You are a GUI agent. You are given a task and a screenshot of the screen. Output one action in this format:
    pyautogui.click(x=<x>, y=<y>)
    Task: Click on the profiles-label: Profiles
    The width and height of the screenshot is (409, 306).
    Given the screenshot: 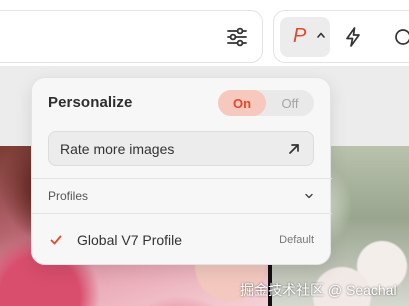 What is the action you would take?
    pyautogui.click(x=68, y=196)
    